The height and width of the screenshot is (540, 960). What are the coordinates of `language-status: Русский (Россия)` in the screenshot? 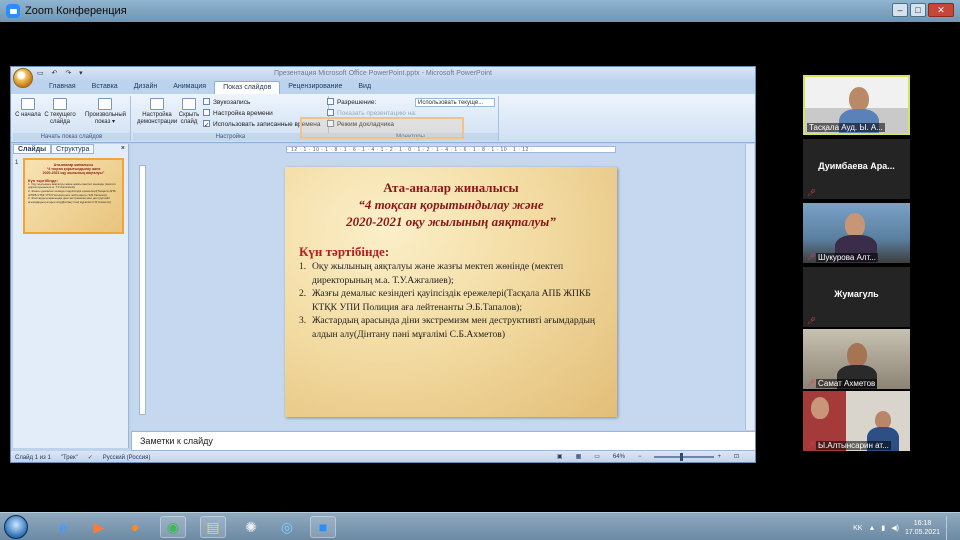 It's located at (127, 458).